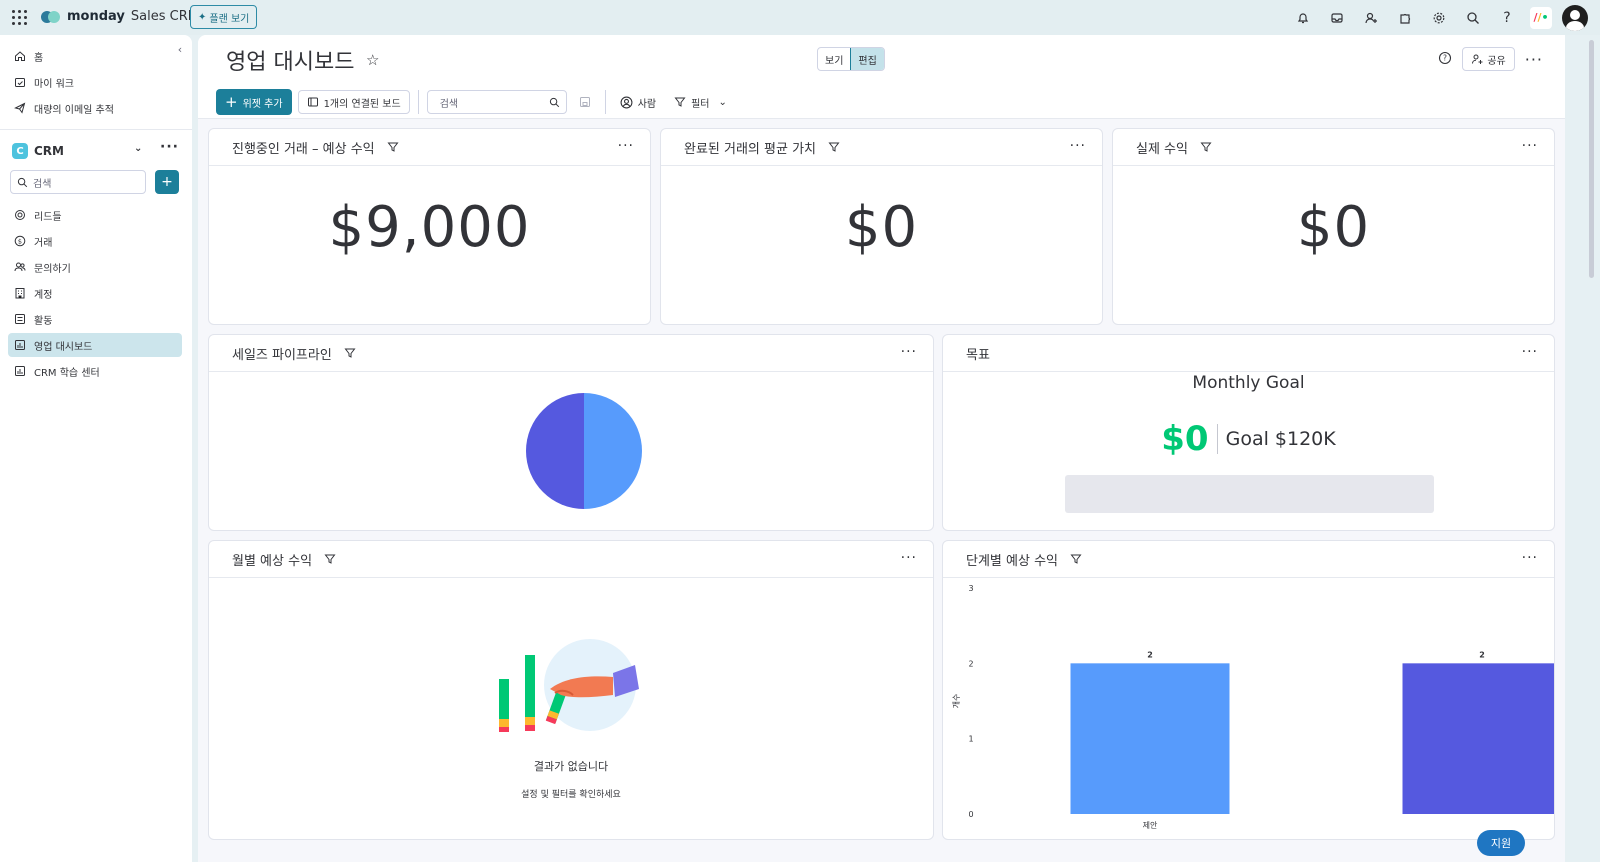 The image size is (1600, 862). I want to click on widget-title: 실제 수익, so click(1162, 149).